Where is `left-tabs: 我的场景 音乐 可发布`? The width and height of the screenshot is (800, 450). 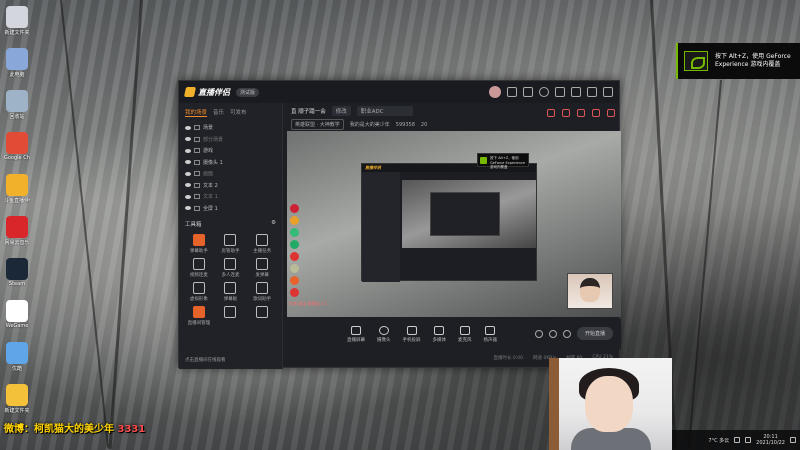 left-tabs: 我的场景 音乐 可发布 is located at coordinates (230, 111).